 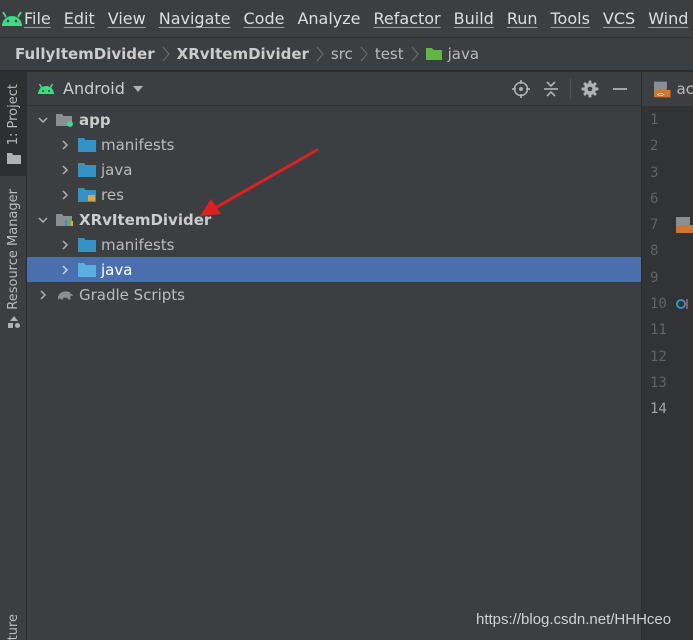 I want to click on editor-area: <> ac 1 2 3 6 7 8 9 10 11 12 13 14, so click(x=667, y=356).